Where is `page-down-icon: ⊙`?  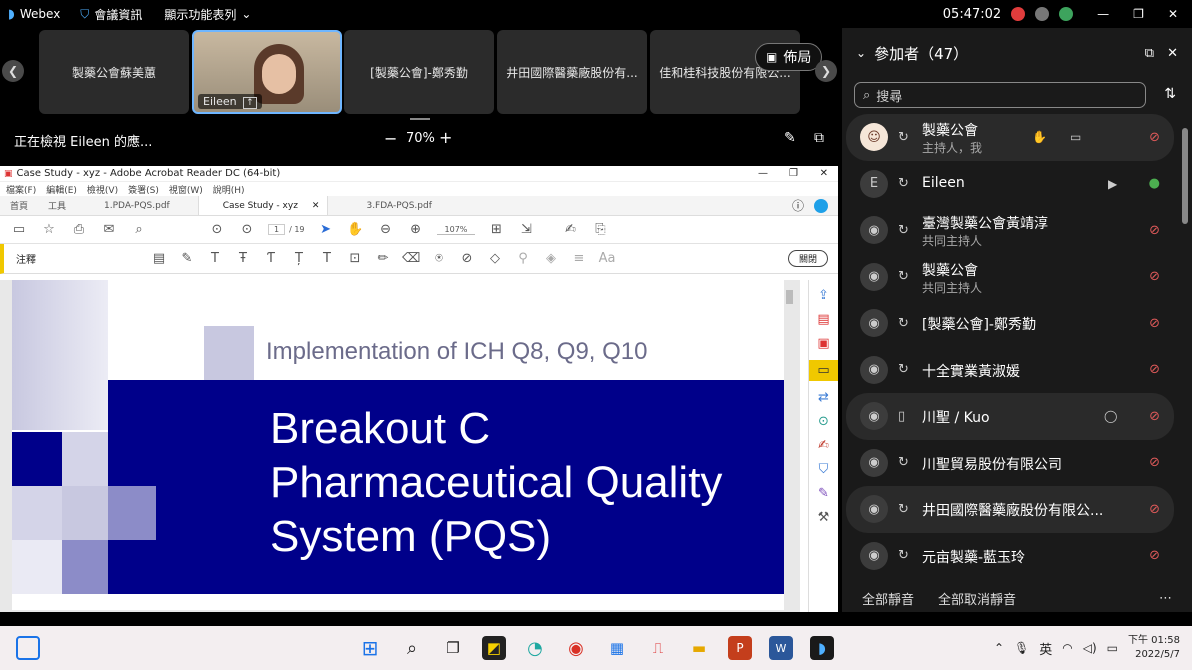
page-down-icon: ⊙ is located at coordinates (247, 229).